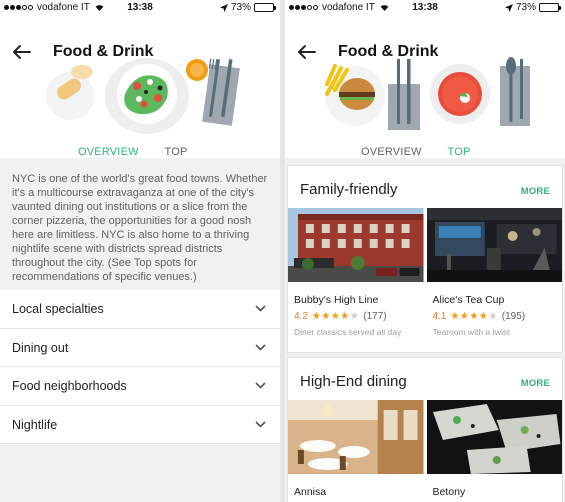  What do you see at coordinates (40, 347) in the screenshot?
I see `section-label: Dining out` at bounding box center [40, 347].